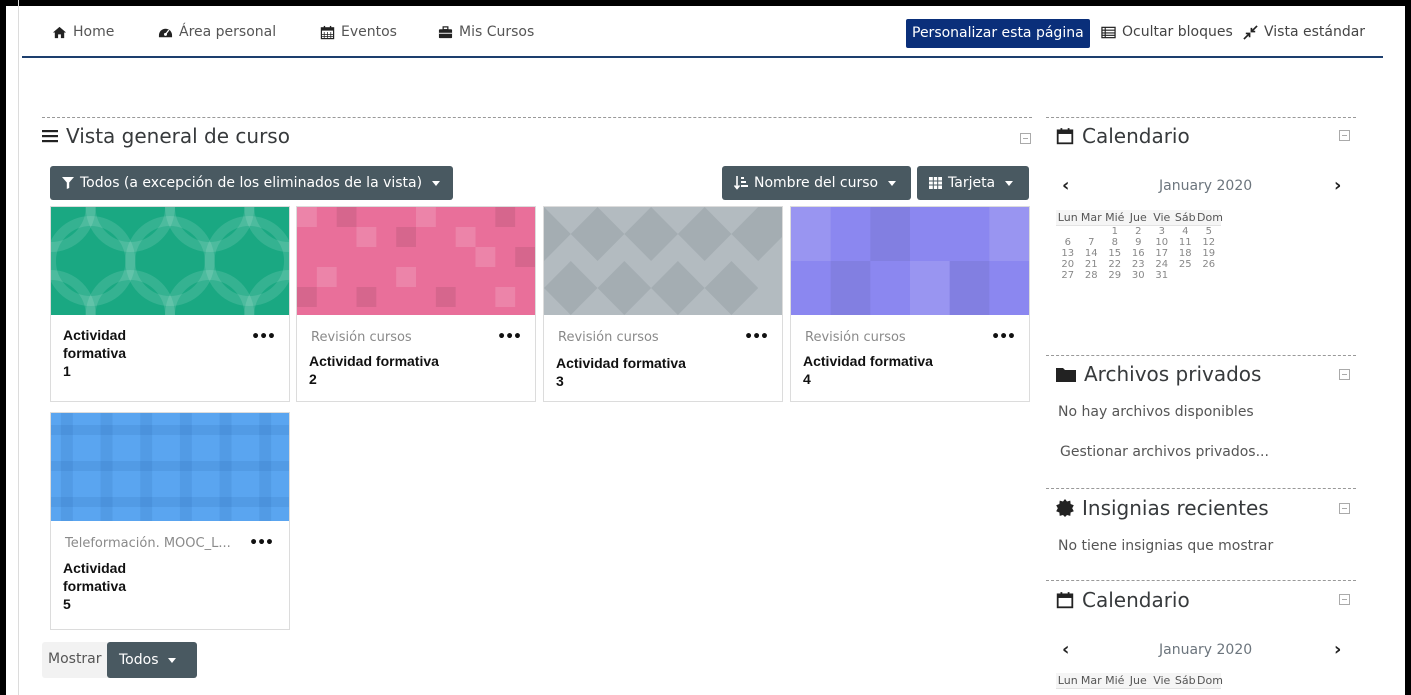 The height and width of the screenshot is (695, 1411). I want to click on calendar-day: 8, so click(1115, 242).